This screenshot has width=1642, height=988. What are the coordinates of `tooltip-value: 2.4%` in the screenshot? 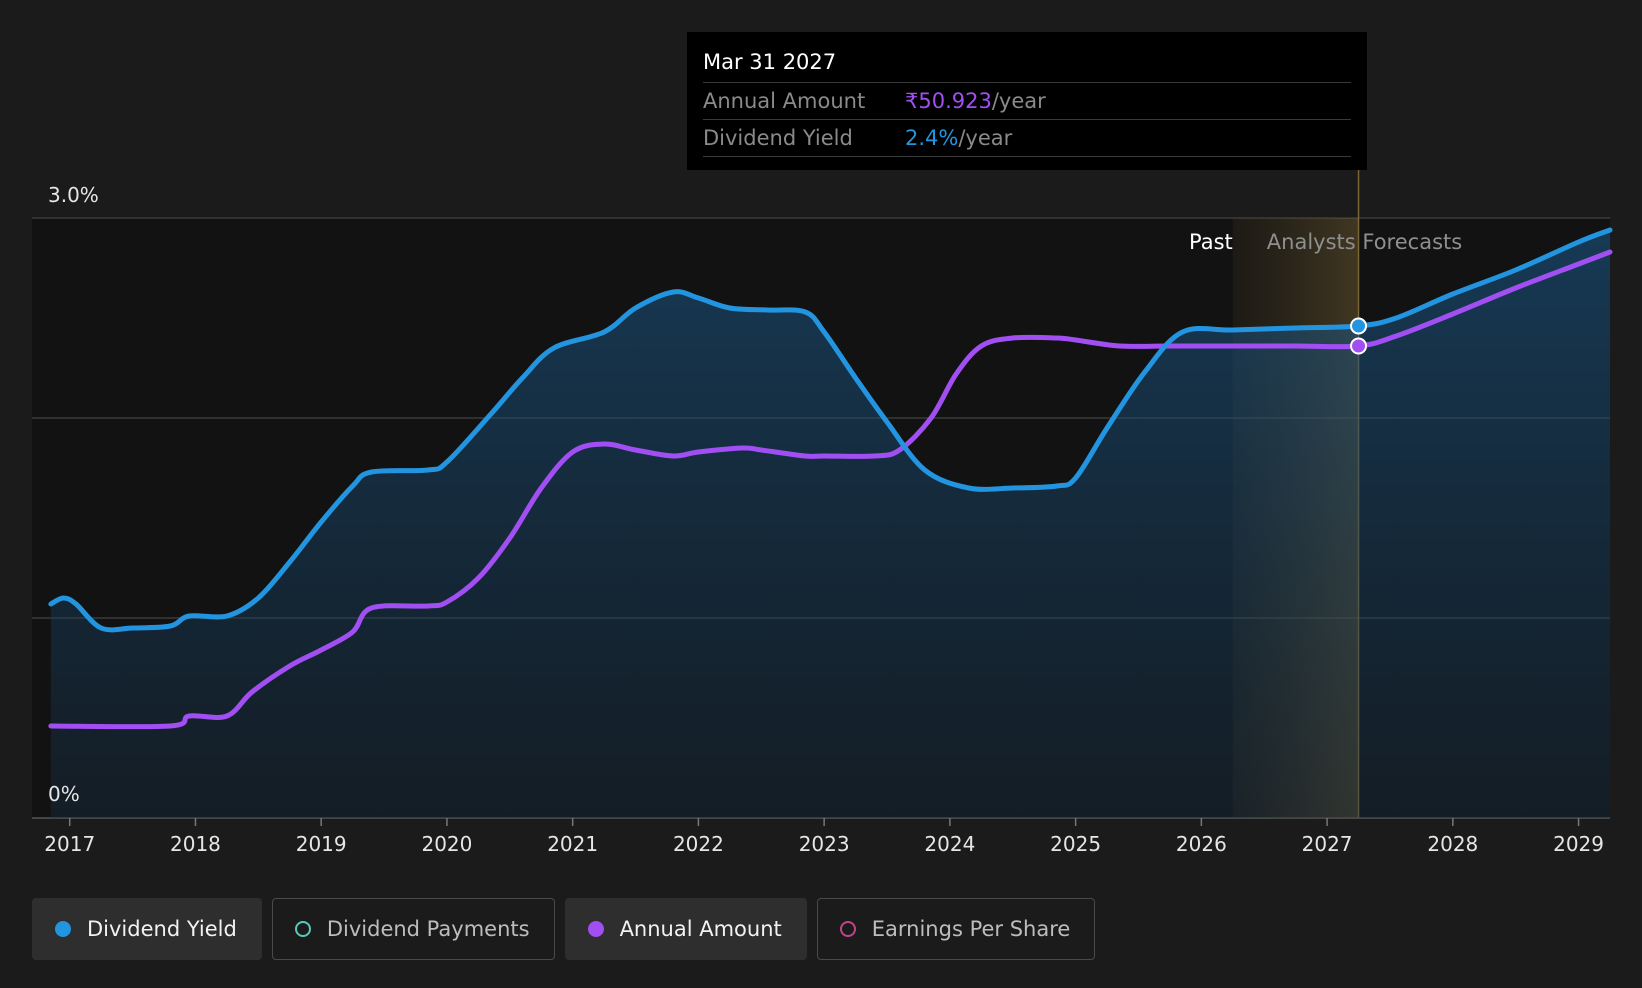 It's located at (932, 138).